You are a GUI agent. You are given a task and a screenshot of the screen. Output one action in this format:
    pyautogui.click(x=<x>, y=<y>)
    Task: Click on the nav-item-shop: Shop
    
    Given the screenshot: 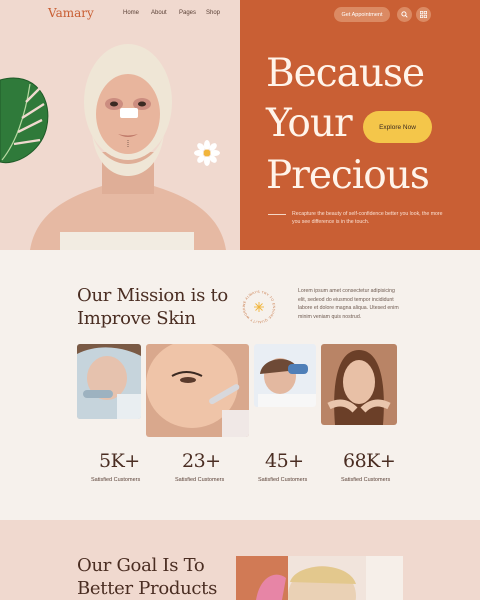 What is the action you would take?
    pyautogui.click(x=213, y=13)
    